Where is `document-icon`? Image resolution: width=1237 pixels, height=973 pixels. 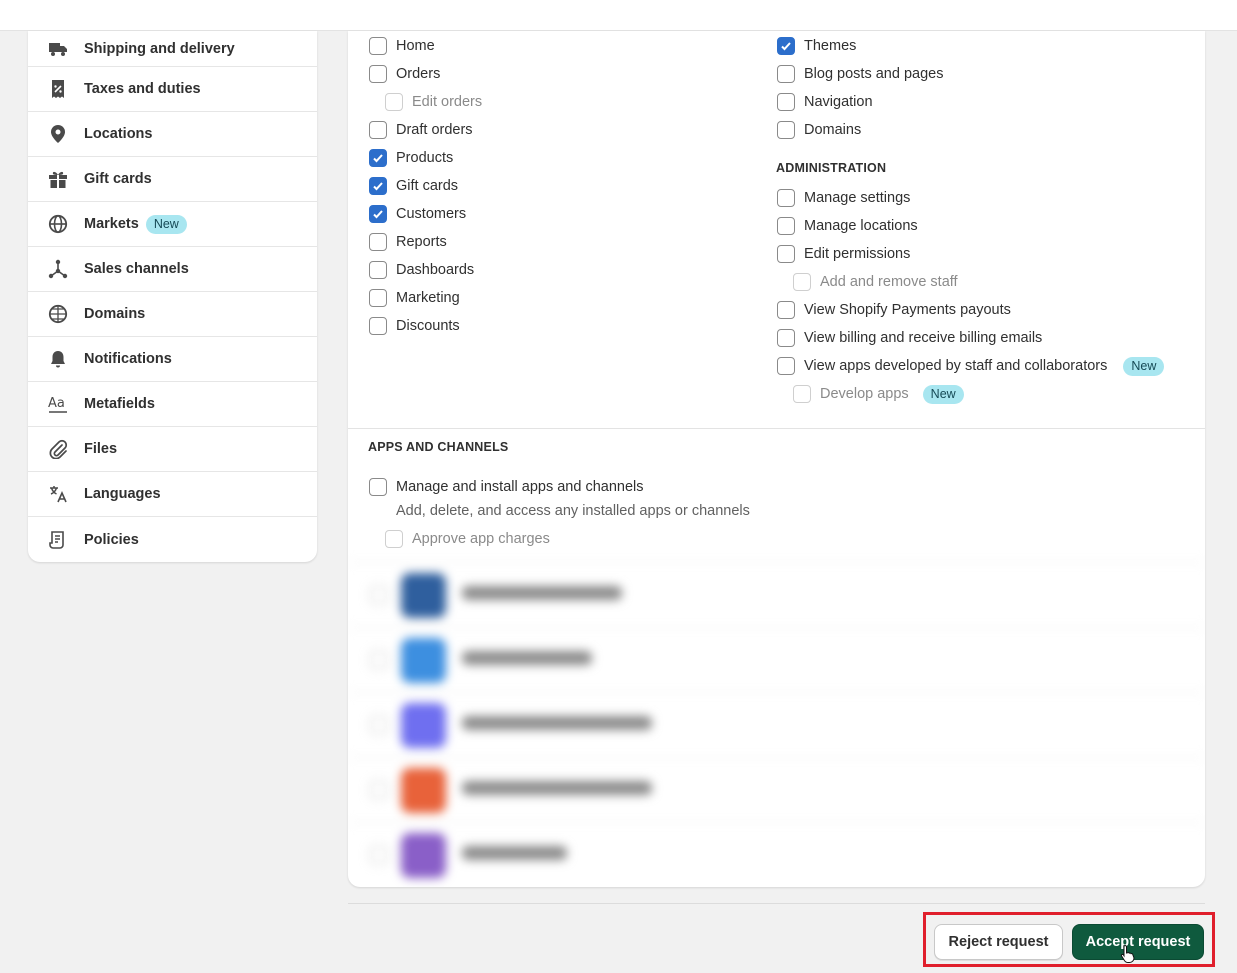 document-icon is located at coordinates (58, 540).